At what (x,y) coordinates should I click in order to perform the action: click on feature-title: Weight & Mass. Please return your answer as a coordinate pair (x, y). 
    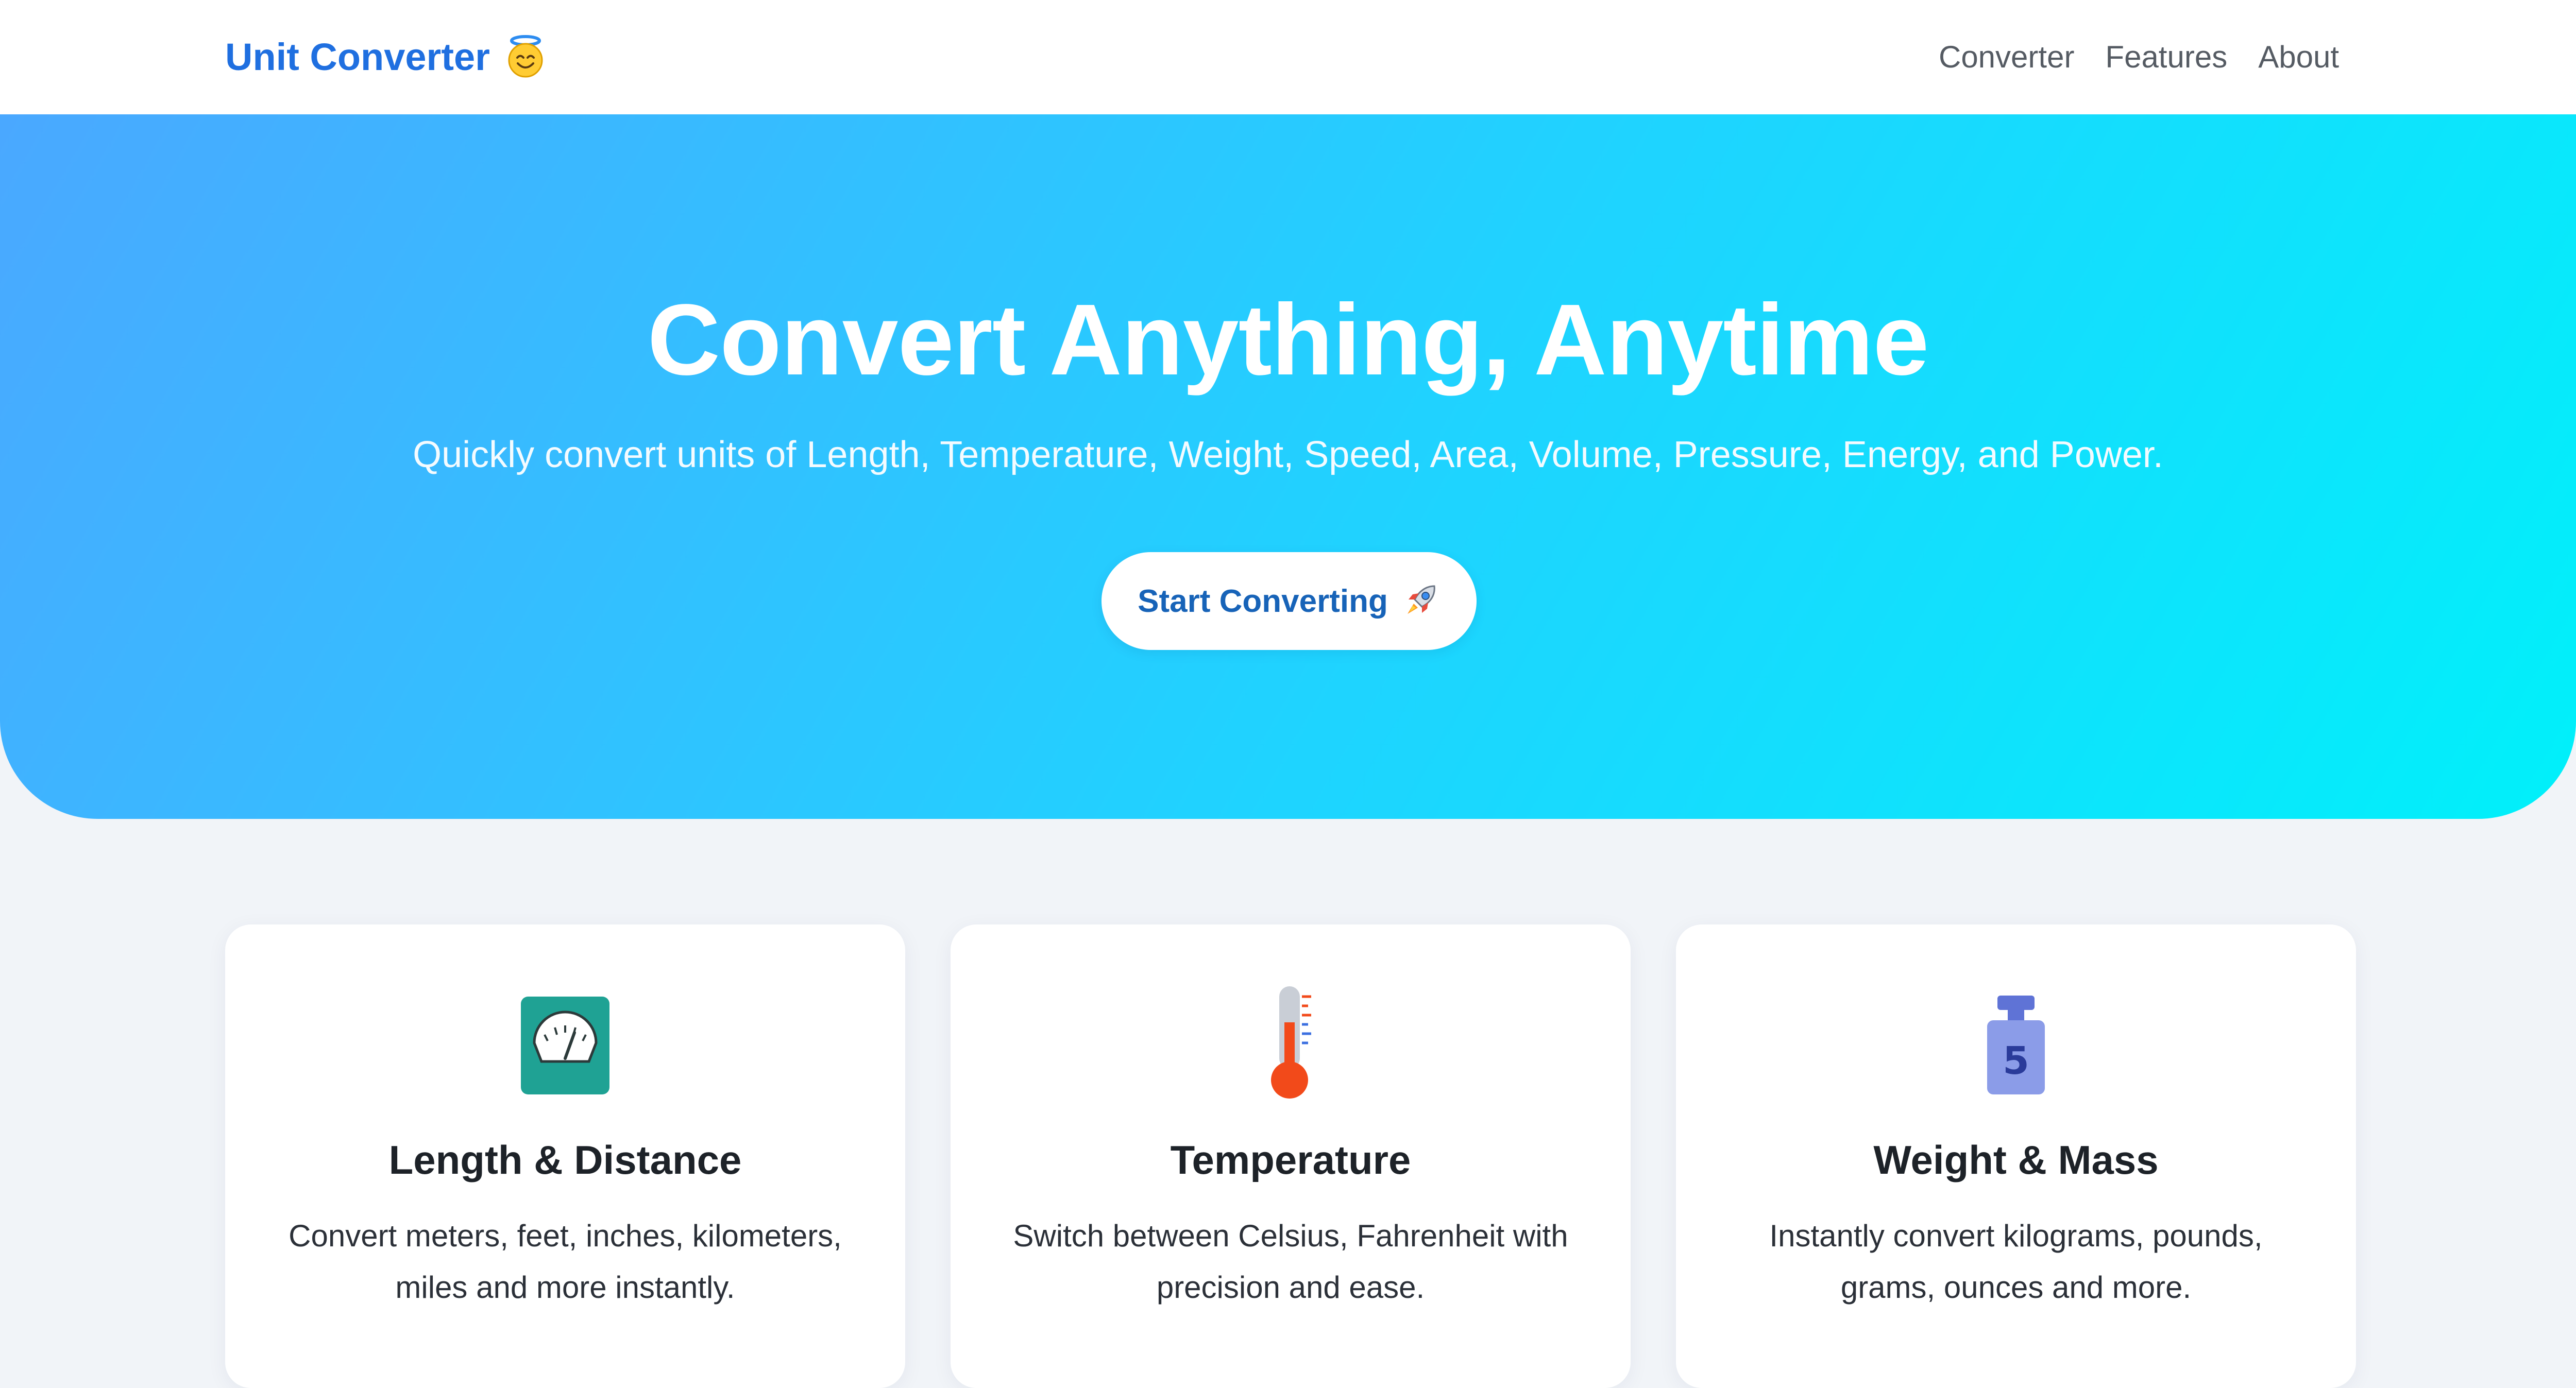
    Looking at the image, I should click on (2016, 1160).